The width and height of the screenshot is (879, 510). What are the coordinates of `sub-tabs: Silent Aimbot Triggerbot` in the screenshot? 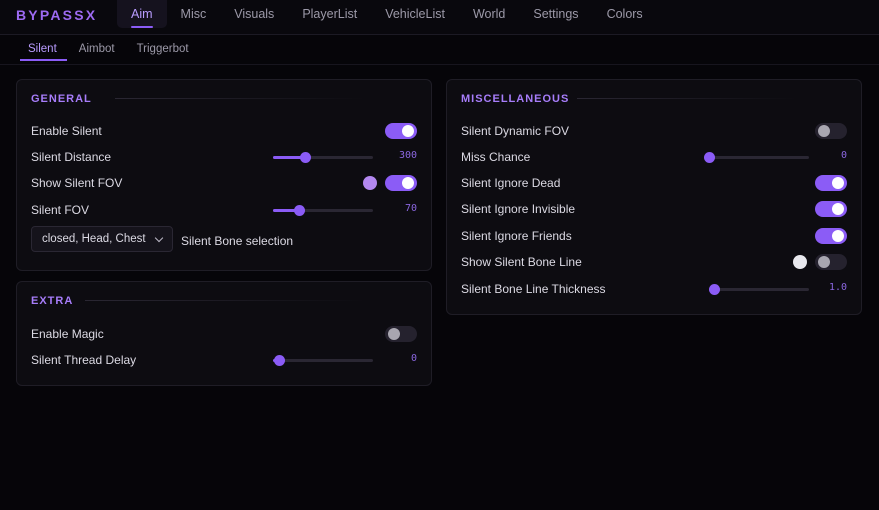 It's located at (111, 50).